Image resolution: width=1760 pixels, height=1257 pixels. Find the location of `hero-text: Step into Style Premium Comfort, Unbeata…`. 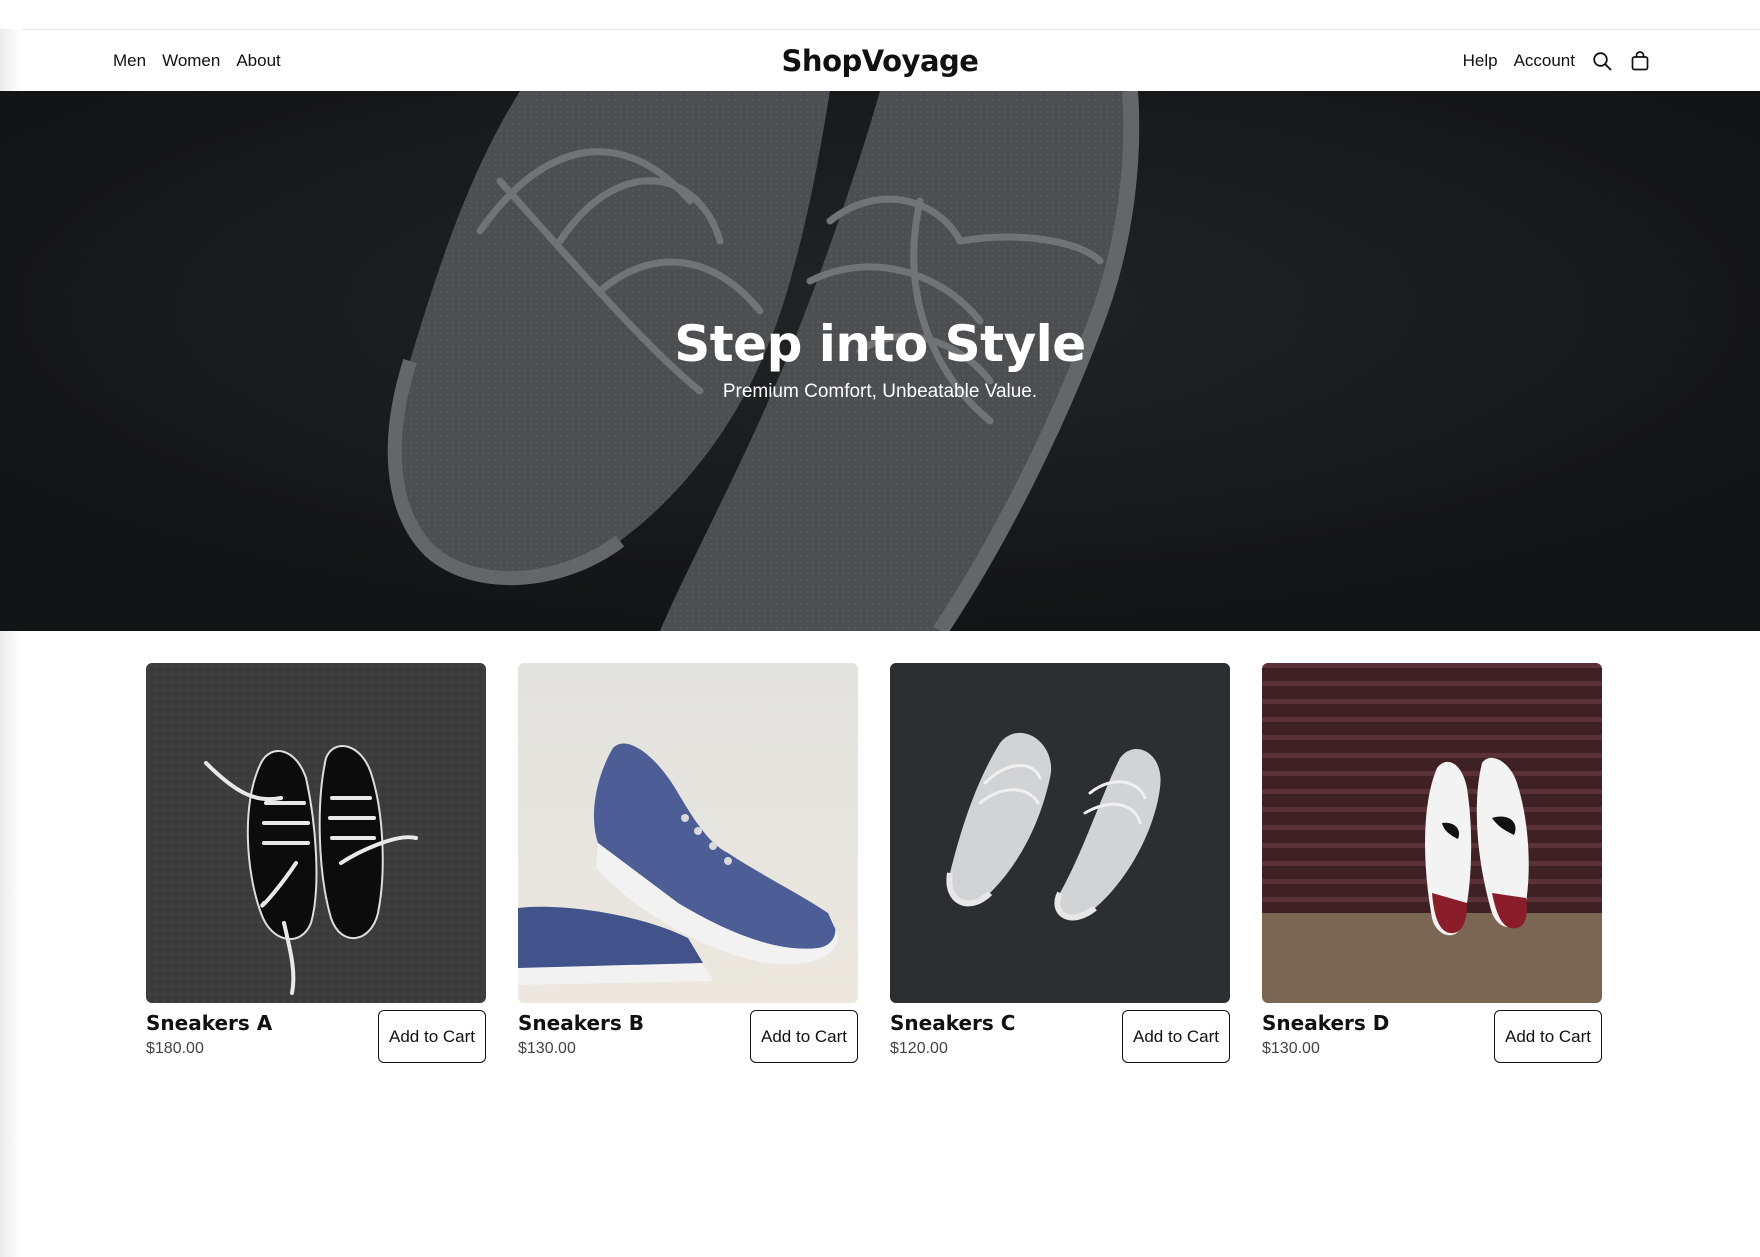

hero-text: Step into Style Premium Comfort, Unbeata… is located at coordinates (880, 358).